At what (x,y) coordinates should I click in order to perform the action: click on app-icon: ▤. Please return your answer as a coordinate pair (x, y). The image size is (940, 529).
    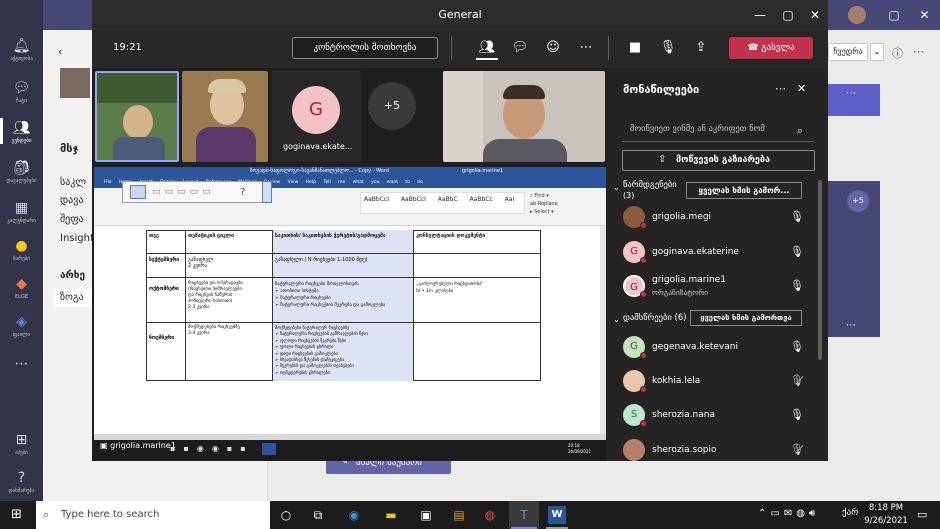
    Looking at the image, I should click on (459, 515).